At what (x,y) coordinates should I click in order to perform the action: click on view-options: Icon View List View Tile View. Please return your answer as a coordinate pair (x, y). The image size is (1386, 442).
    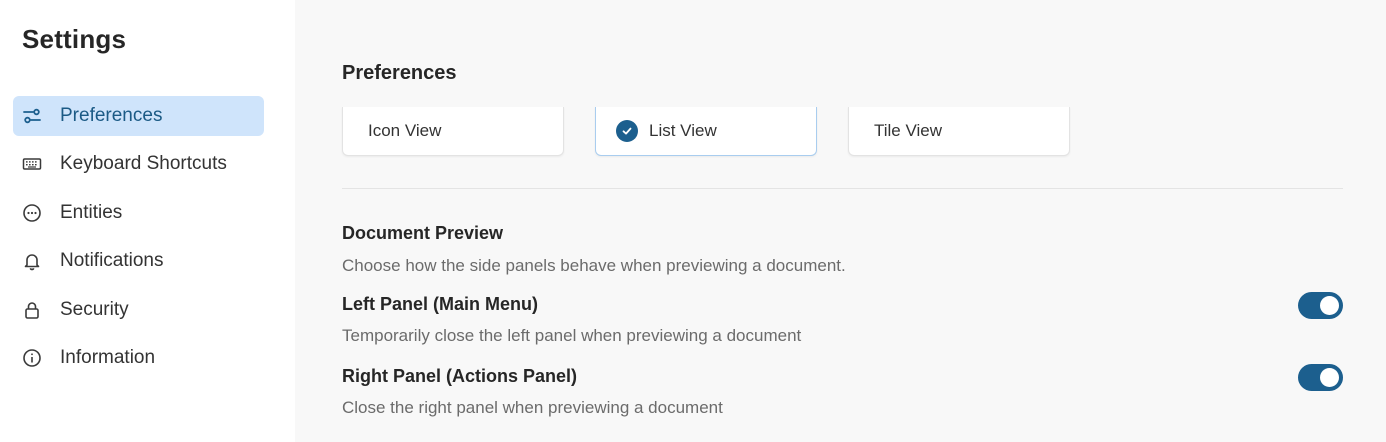
    Looking at the image, I should click on (712, 131).